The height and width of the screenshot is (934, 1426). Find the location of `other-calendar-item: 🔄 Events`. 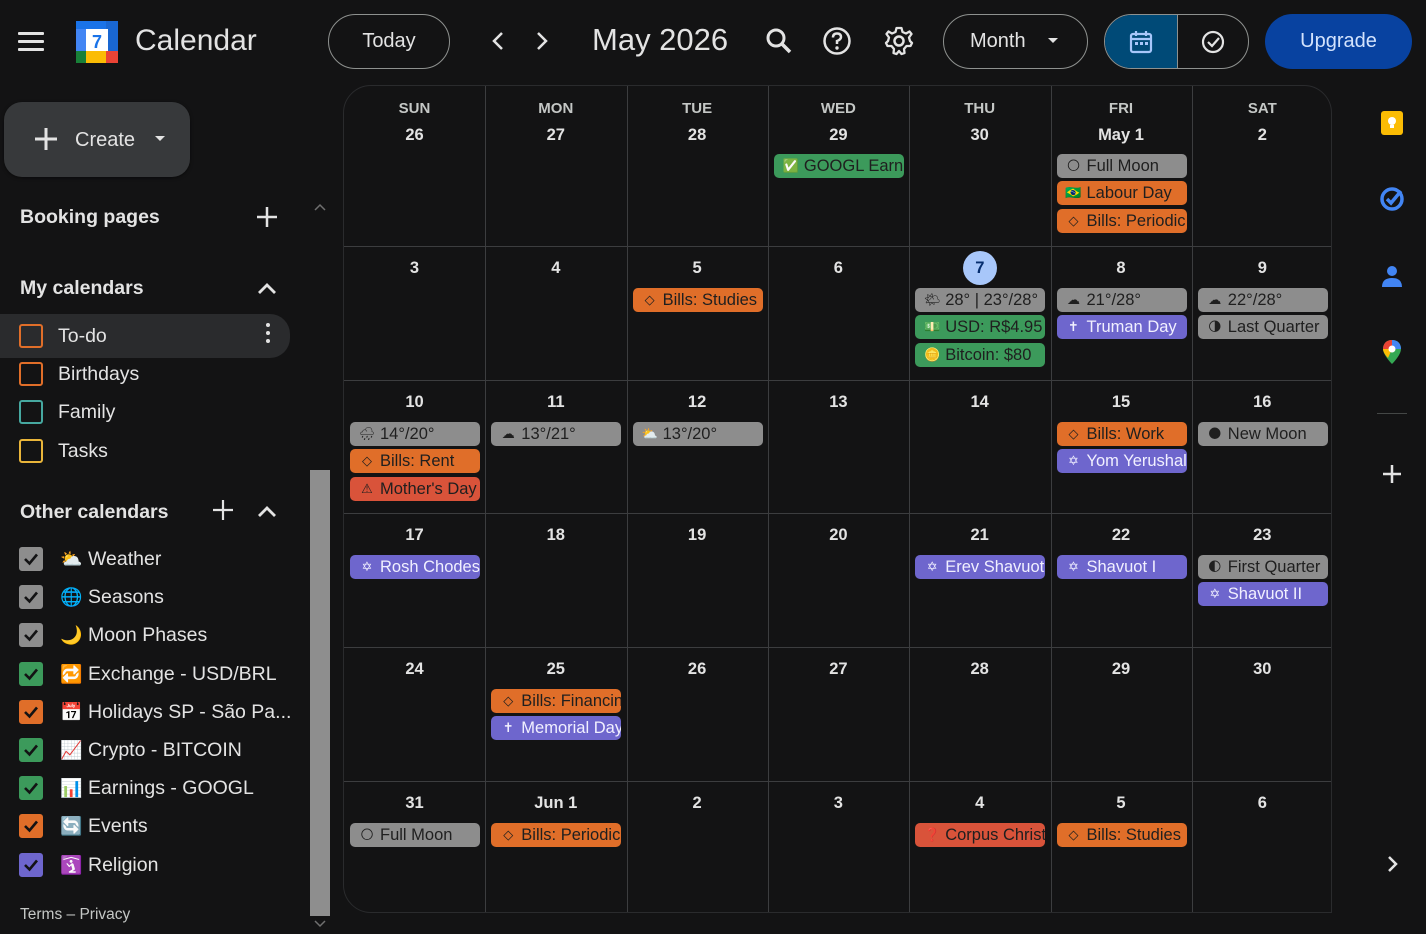

other-calendar-item: 🔄 Events is located at coordinates (145, 826).